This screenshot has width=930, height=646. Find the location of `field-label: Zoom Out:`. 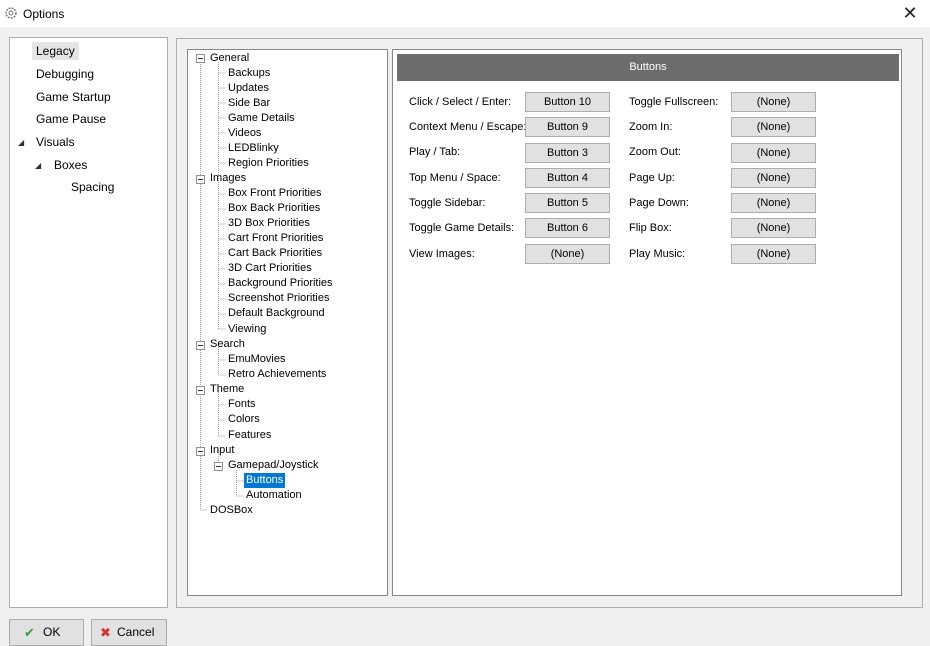

field-label: Zoom Out: is located at coordinates (655, 152).